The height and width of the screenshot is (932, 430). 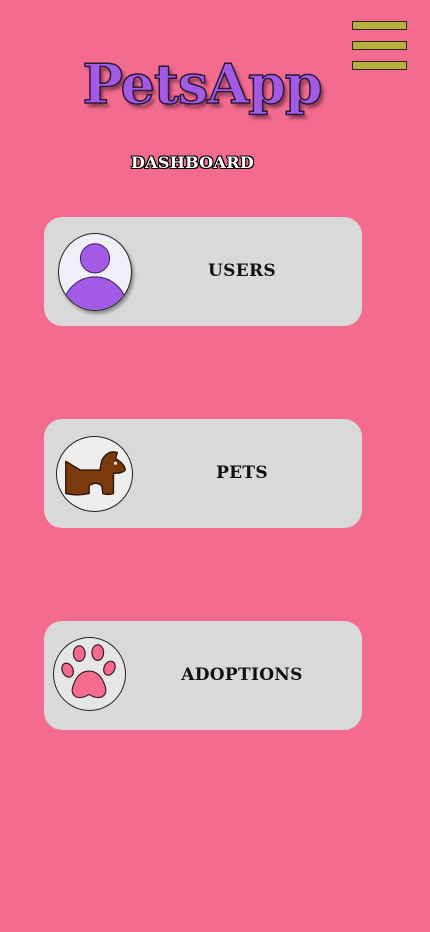 I want to click on page-title: DASHBOARD, so click(x=193, y=162).